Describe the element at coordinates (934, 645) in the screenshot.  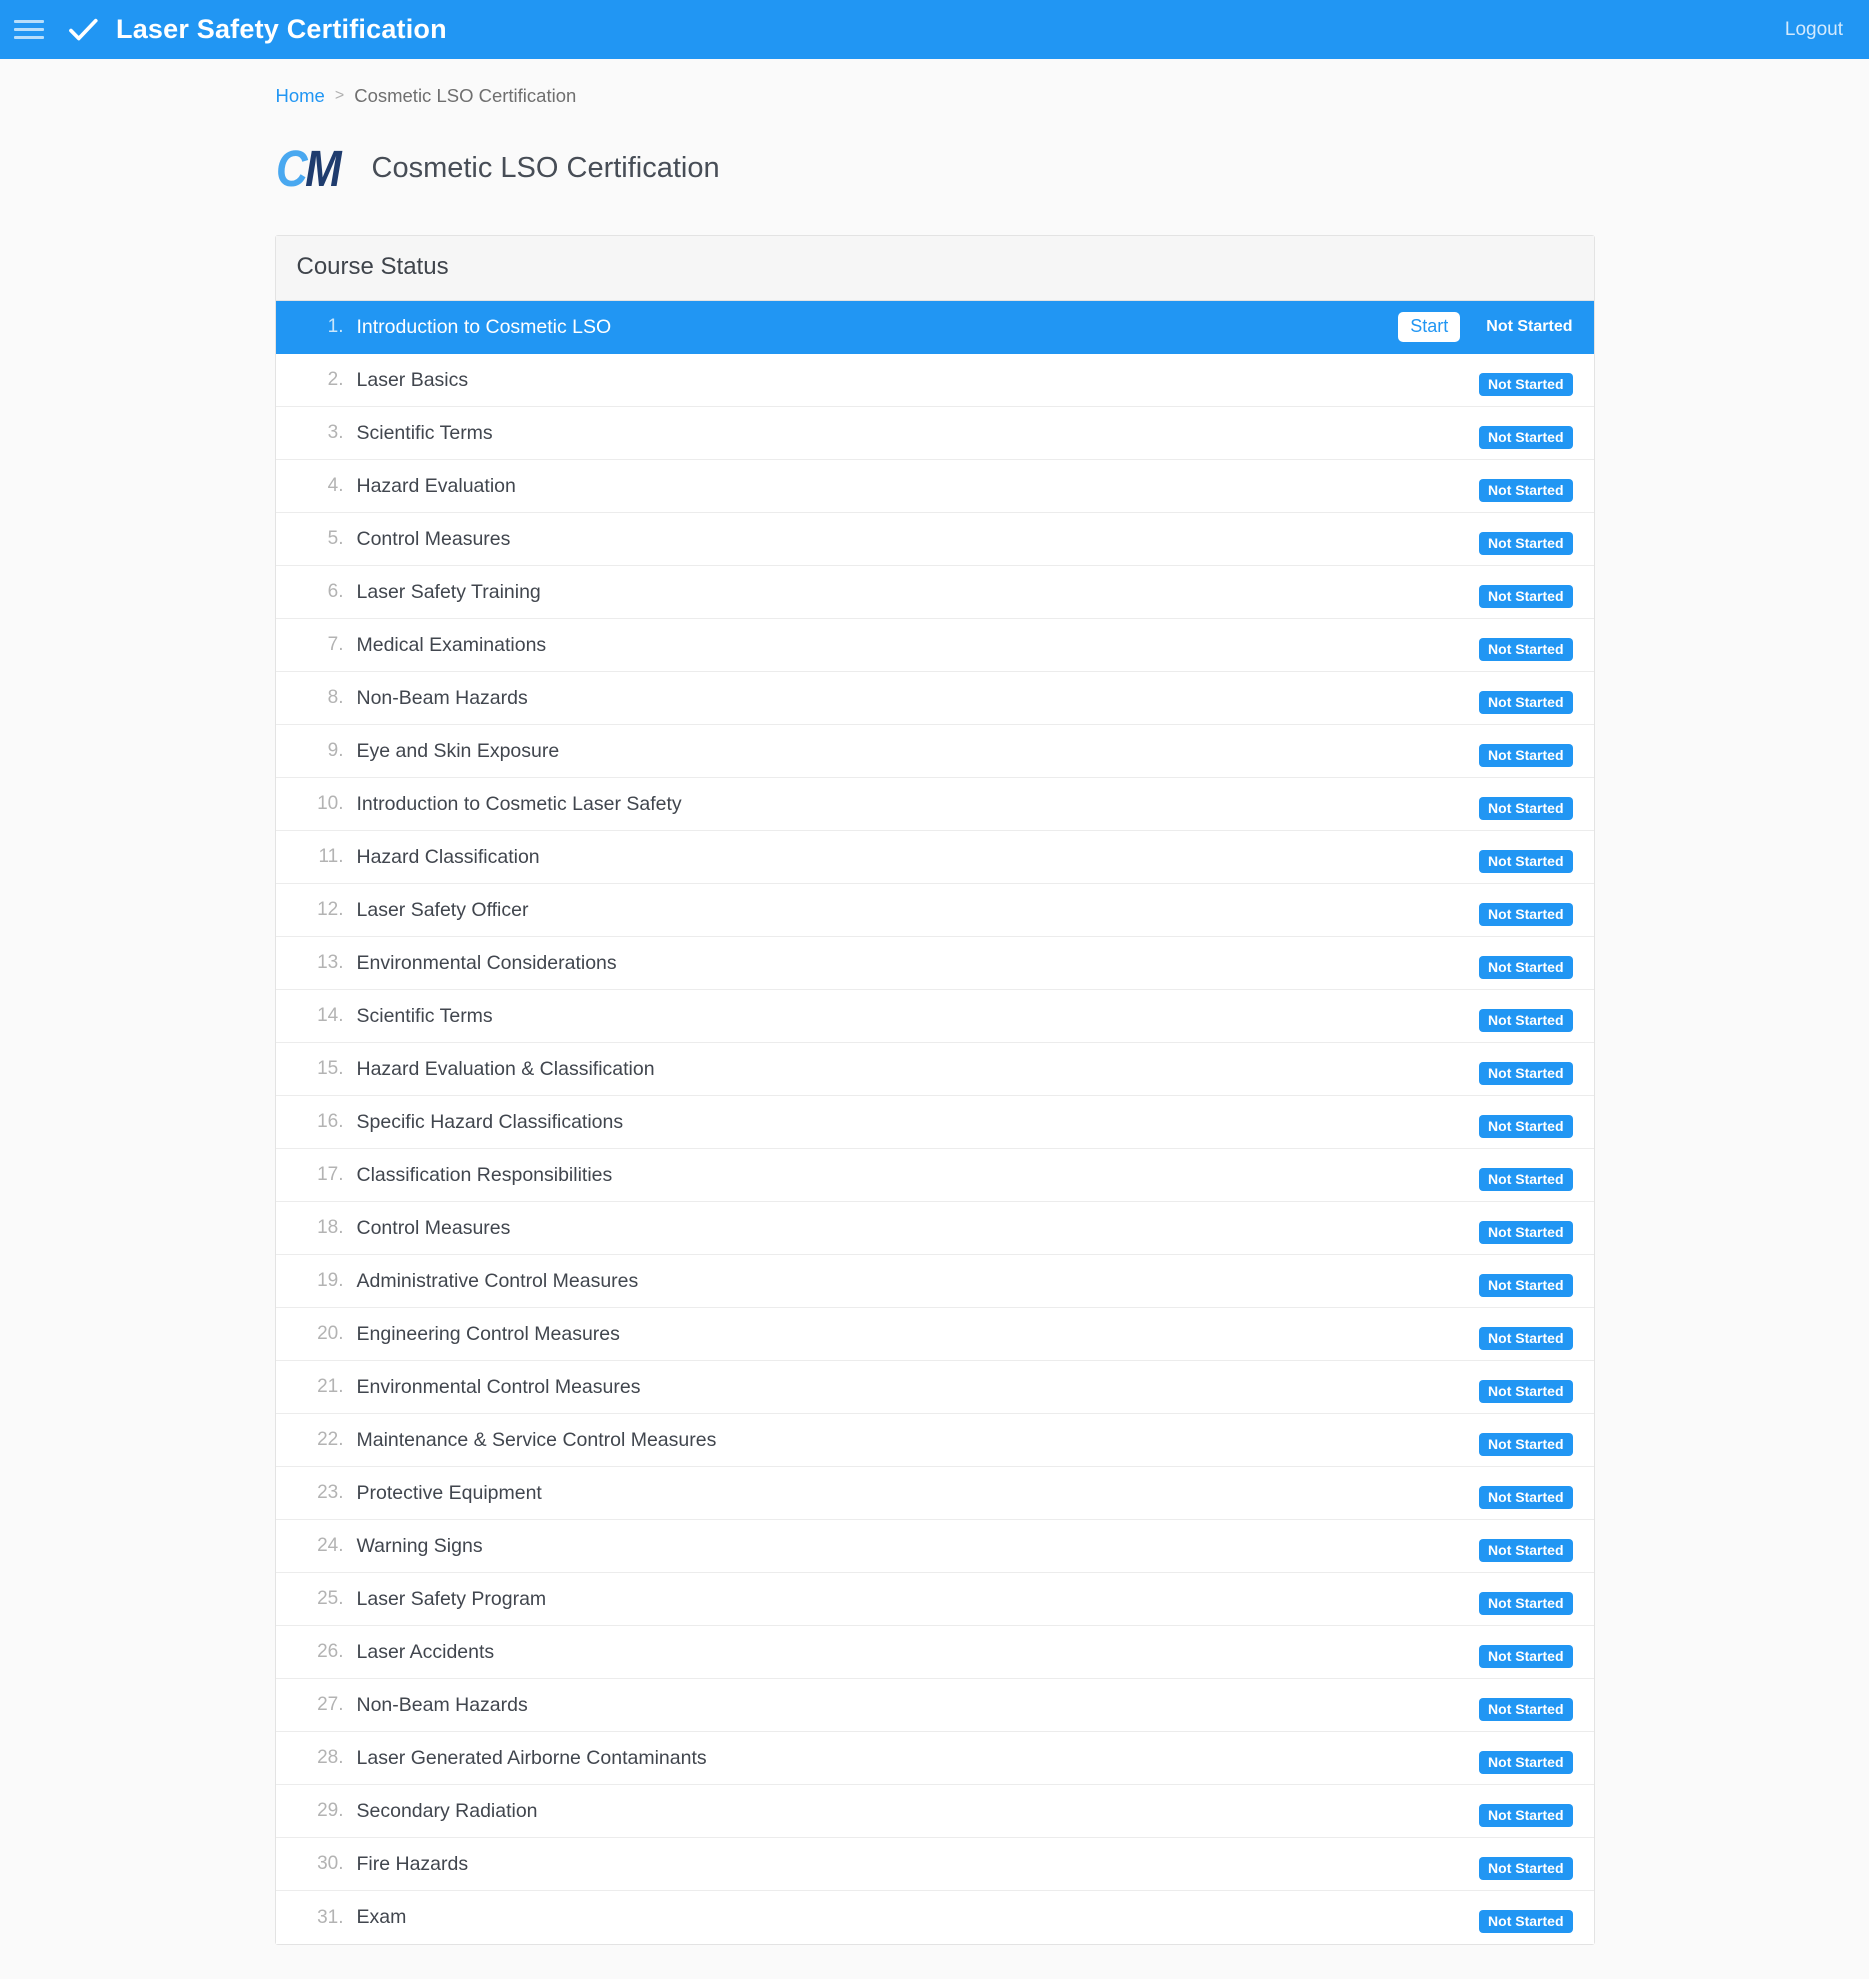
I see `course-row: 7. Medical Examinations Not Started` at that location.